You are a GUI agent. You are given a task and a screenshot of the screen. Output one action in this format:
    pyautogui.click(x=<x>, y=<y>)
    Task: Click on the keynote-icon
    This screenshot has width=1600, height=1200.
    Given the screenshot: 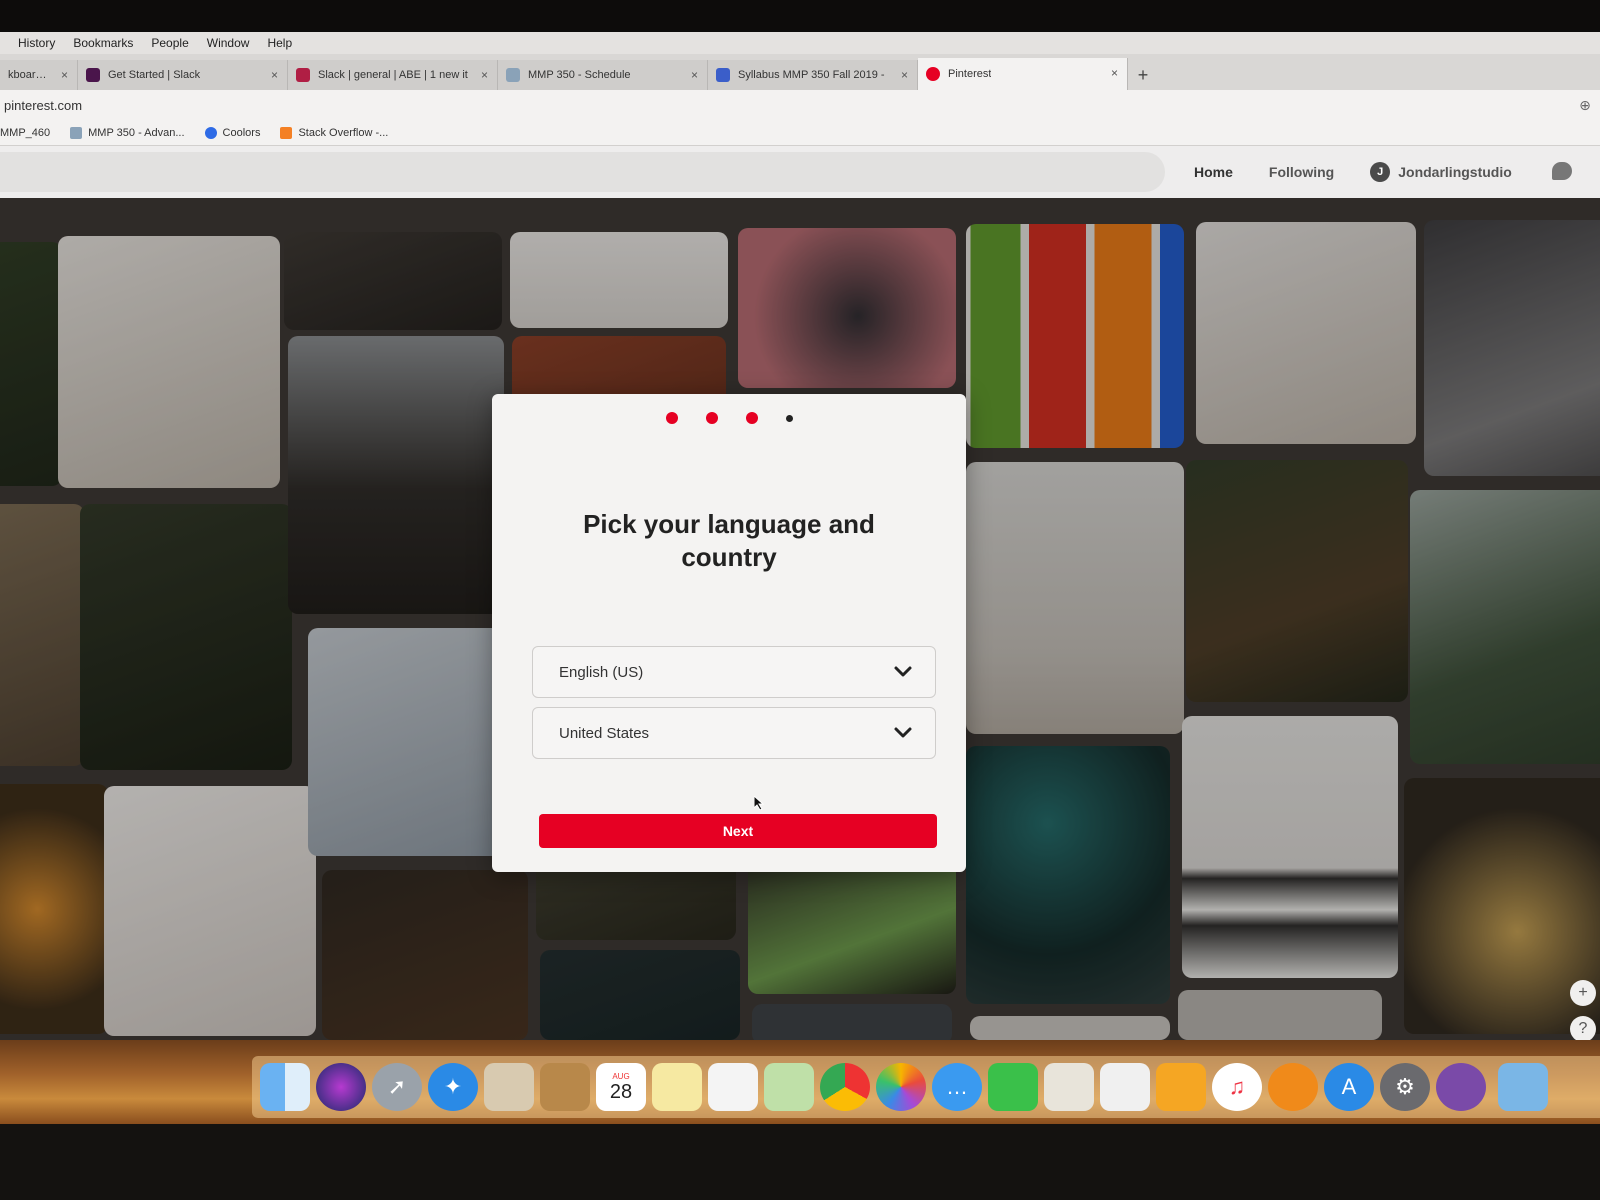 What is the action you would take?
    pyautogui.click(x=1181, y=1087)
    